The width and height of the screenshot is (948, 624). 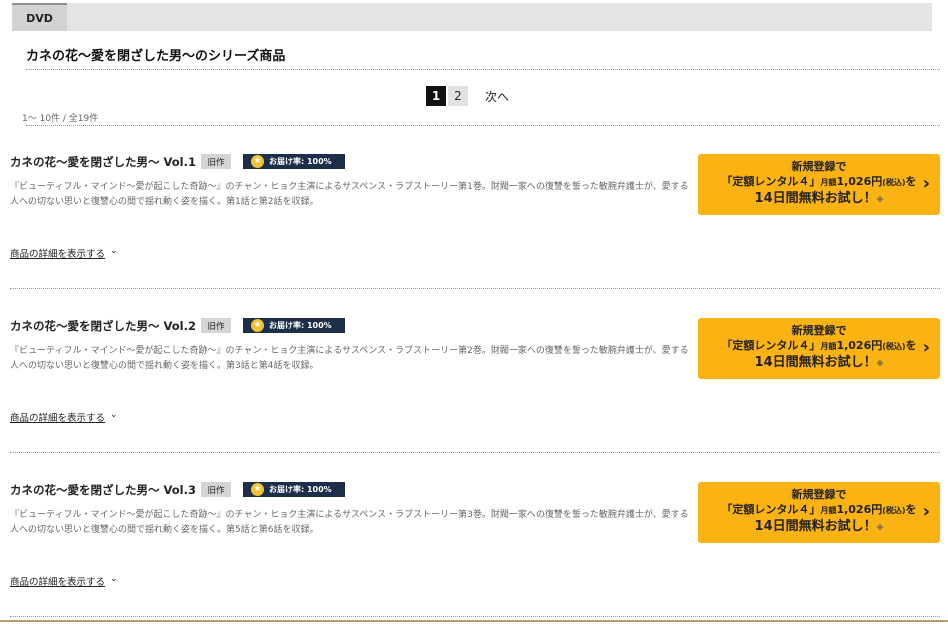 I want to click on product-title: カネの花〜愛を閉ざした男〜 Vol.3, so click(x=103, y=490).